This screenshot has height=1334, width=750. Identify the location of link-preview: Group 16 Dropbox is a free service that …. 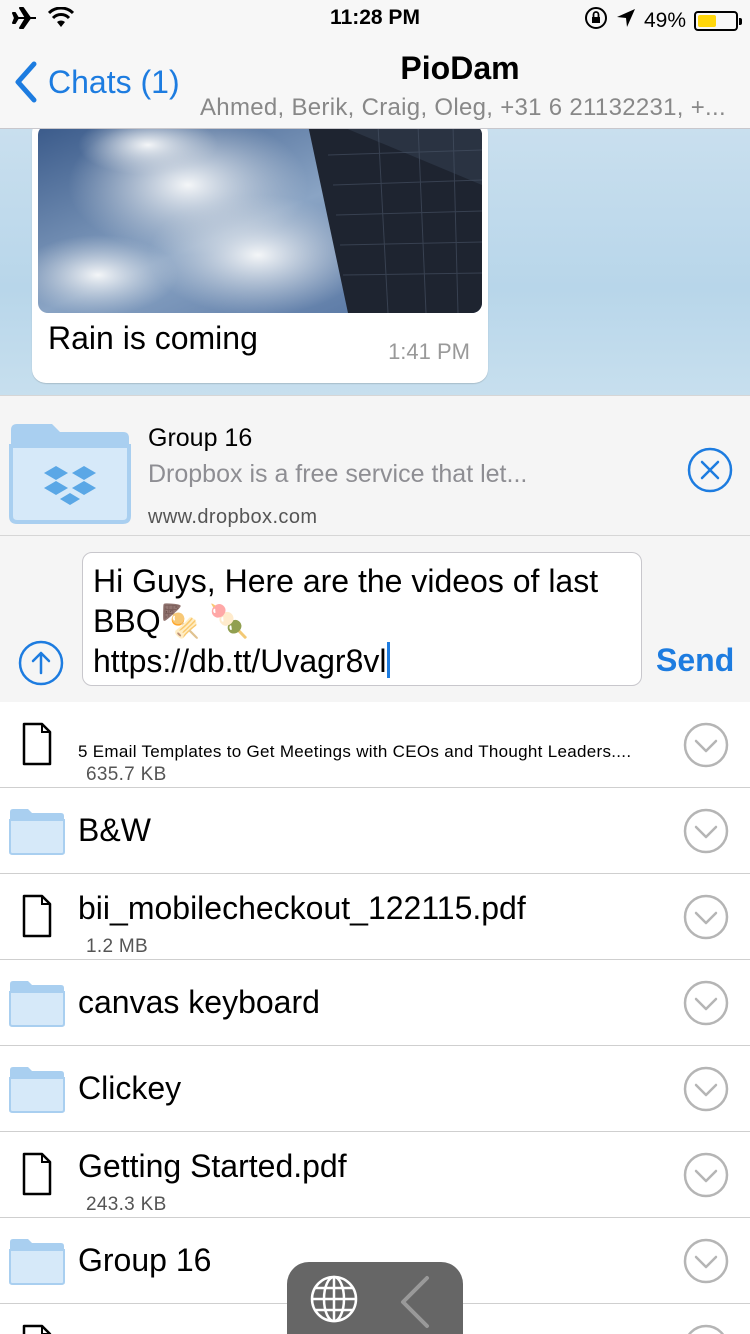
(375, 465).